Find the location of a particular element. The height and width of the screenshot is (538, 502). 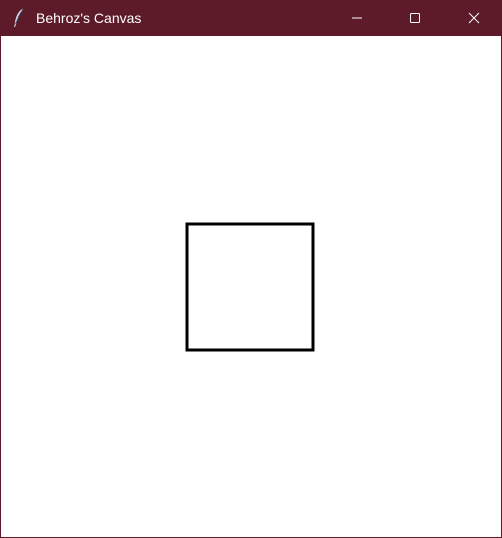

minimize-button is located at coordinates (357, 18).